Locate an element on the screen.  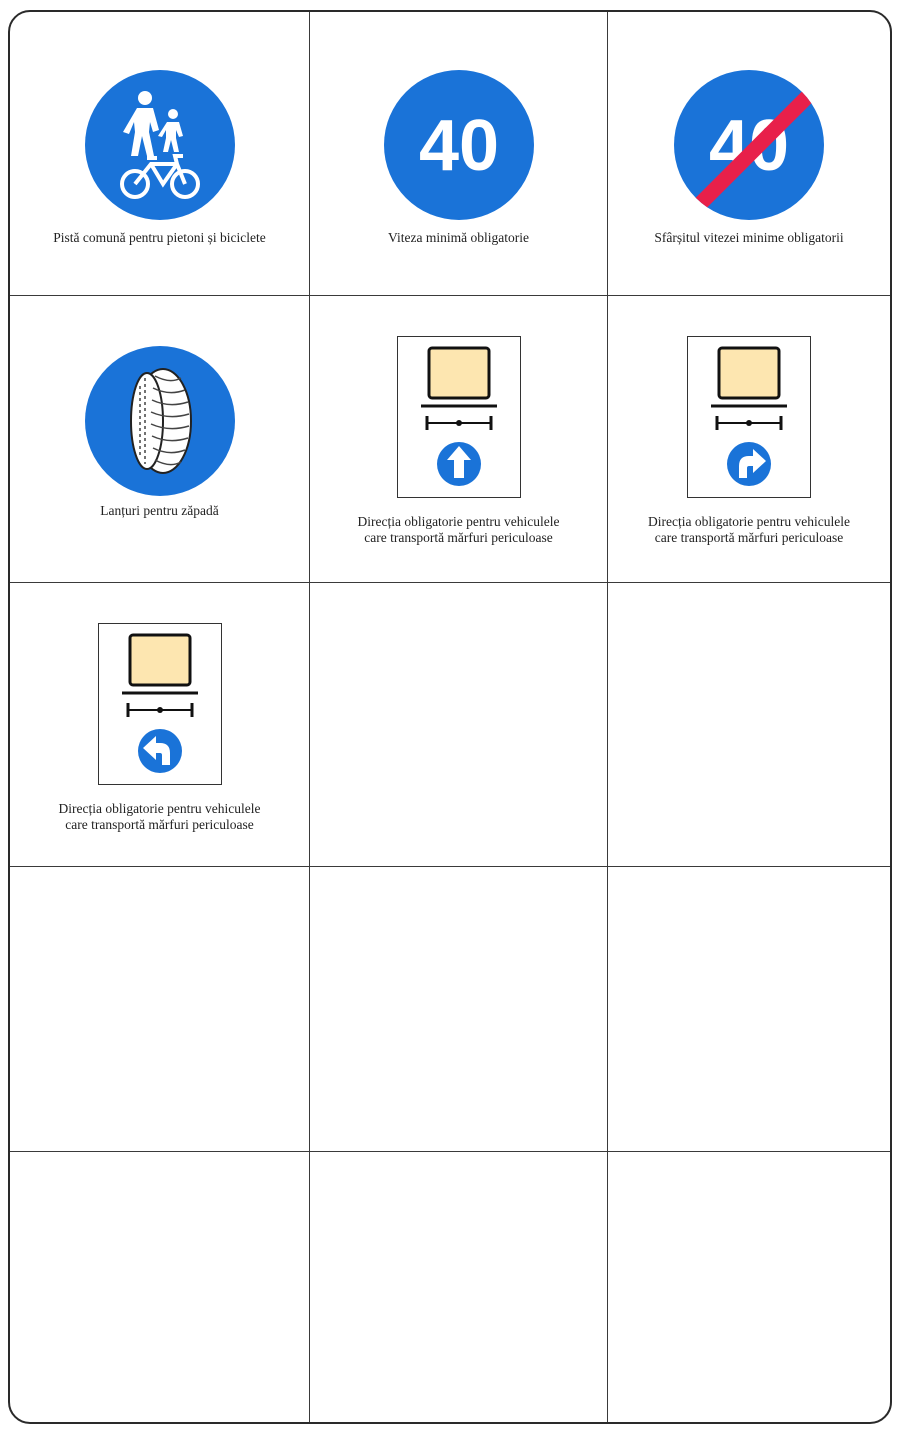
arrow-left-turn-icon is located at coordinates (159, 751).